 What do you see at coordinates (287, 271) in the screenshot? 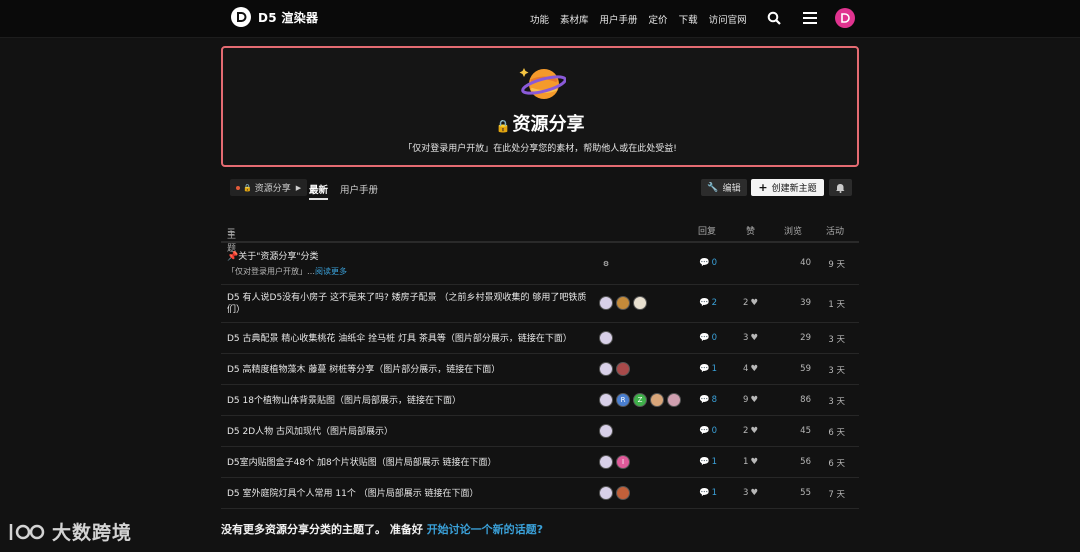
I see `topic-excerpt: 「仅对登录用户开放」…阅读更多` at bounding box center [287, 271].